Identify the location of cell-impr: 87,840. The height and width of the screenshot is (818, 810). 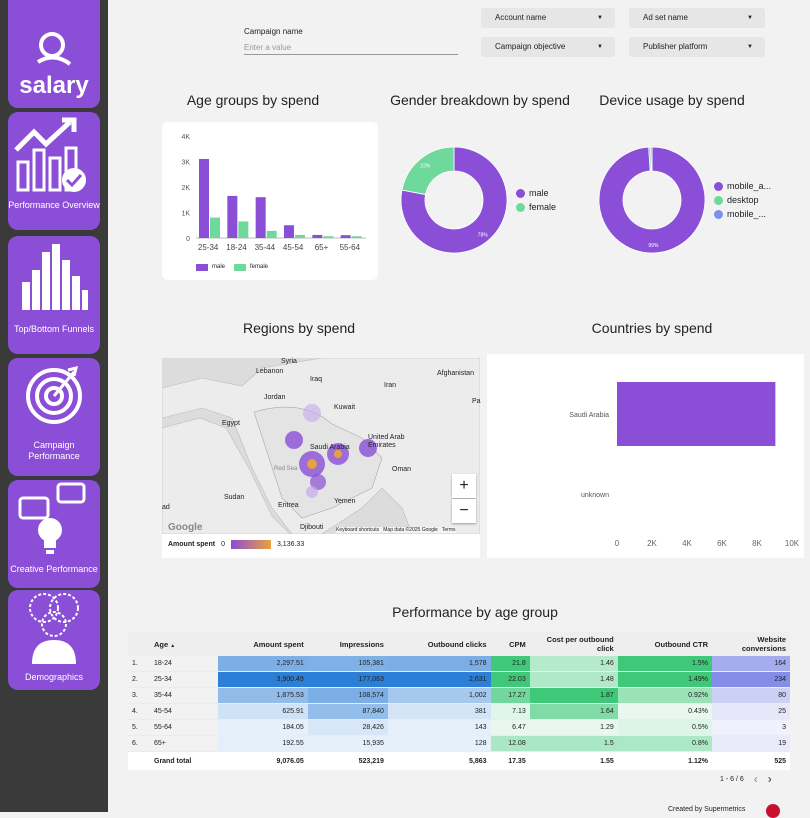
(347, 711).